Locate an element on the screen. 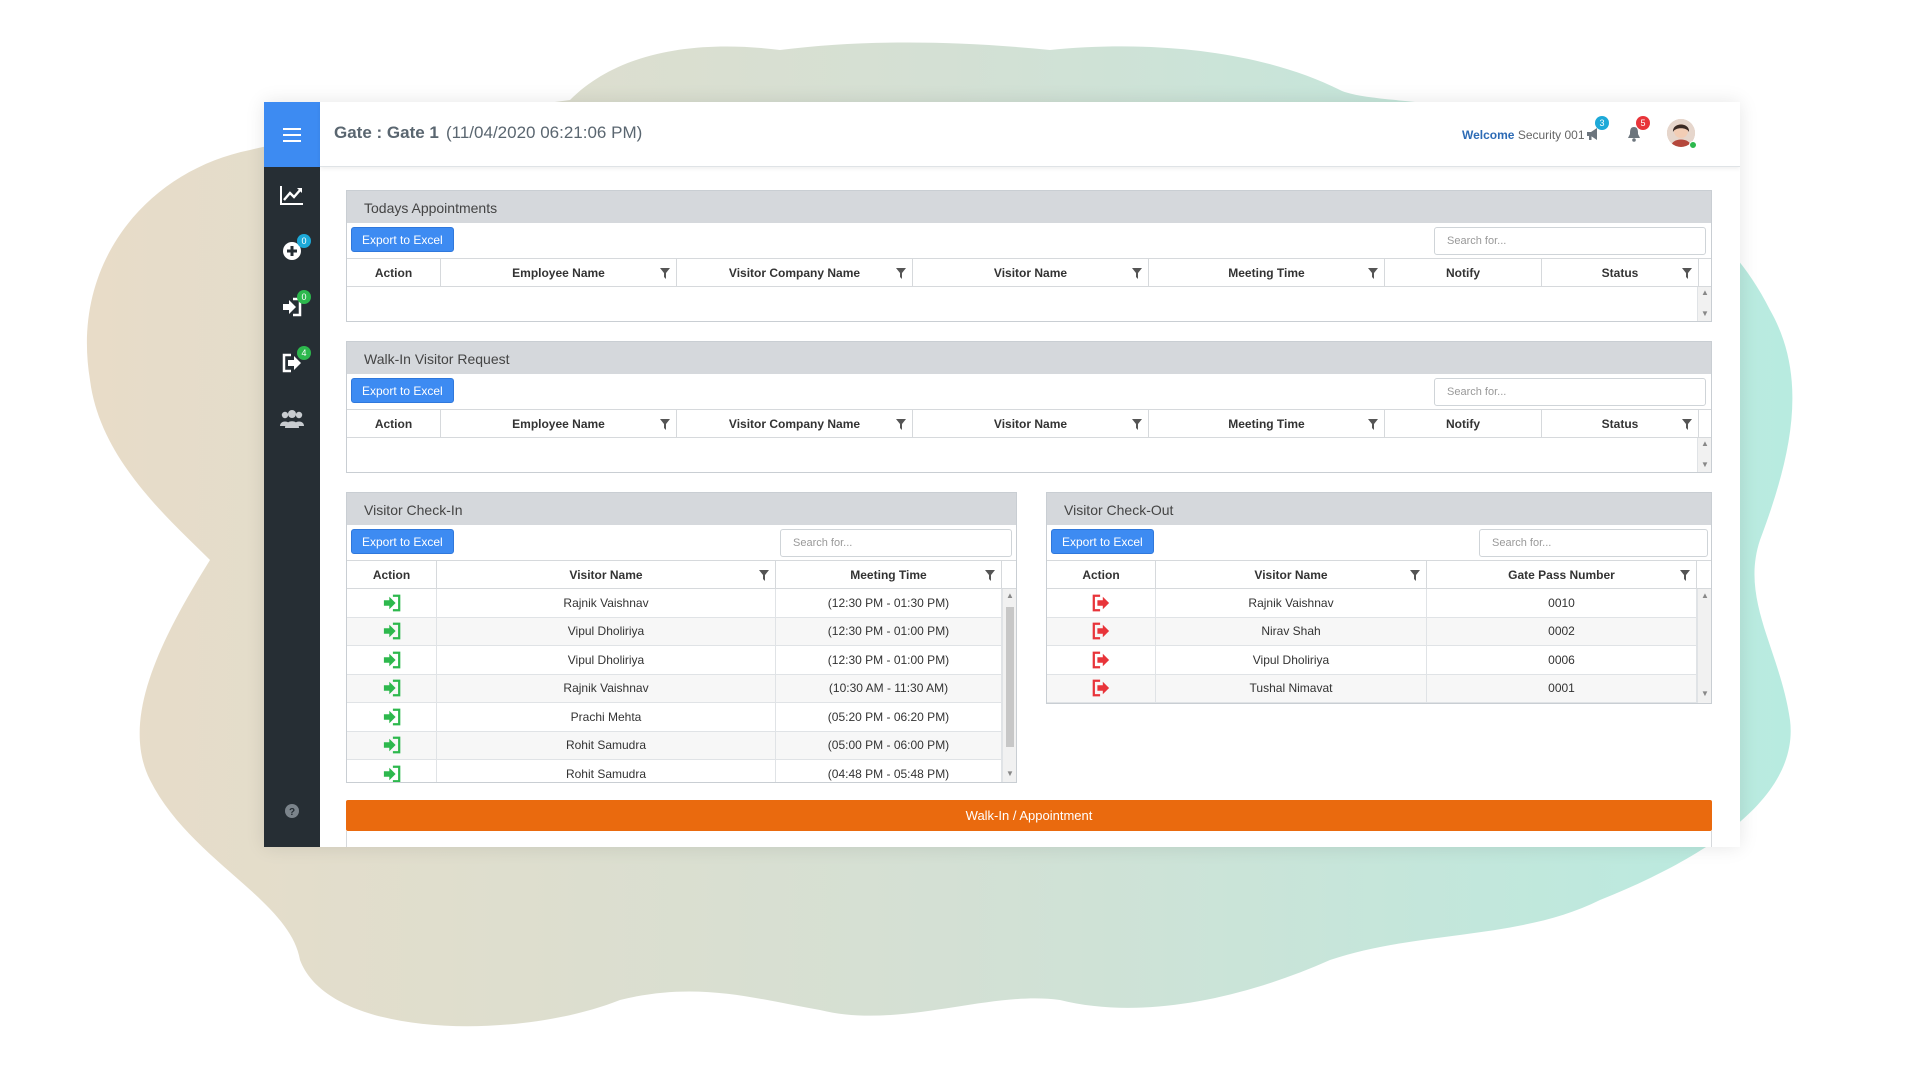 The image size is (1920, 1080). table-row: Rohit Samudra (05:00 PM - 06:00 PM) is located at coordinates (674, 745).